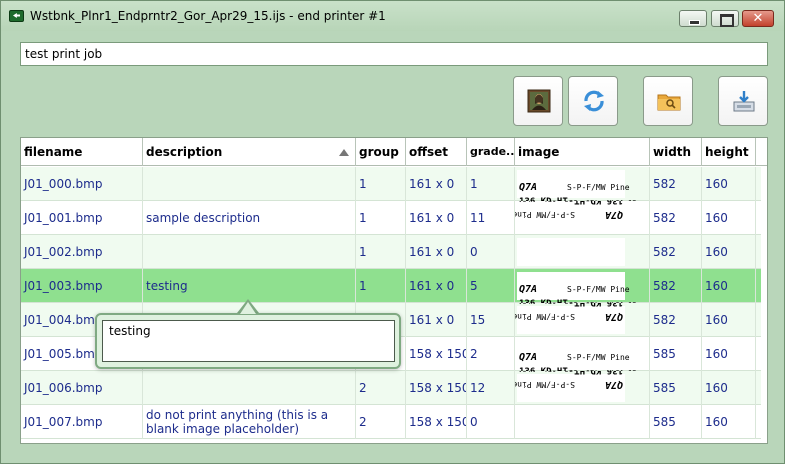 The height and width of the screenshot is (464, 785). Describe the element at coordinates (729, 152) in the screenshot. I see `column-header-height: height` at that location.